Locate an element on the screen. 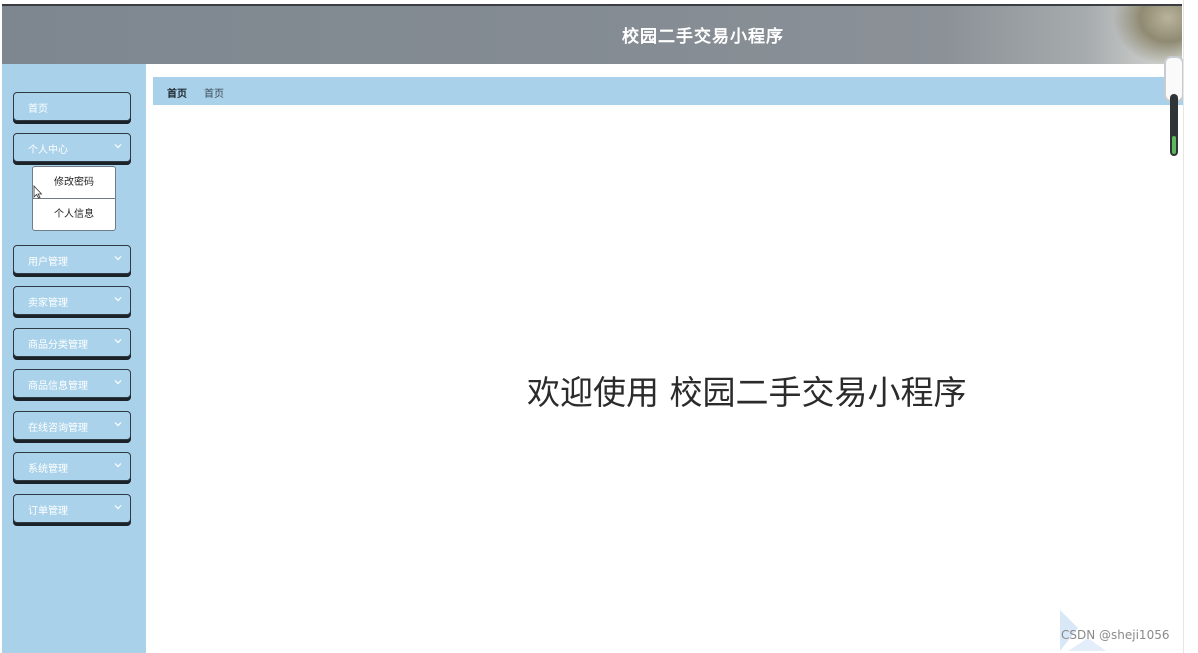 Image resolution: width=1198 pixels, height=653 pixels. watermark-text: CSDN @sheji1056 is located at coordinates (1115, 635).